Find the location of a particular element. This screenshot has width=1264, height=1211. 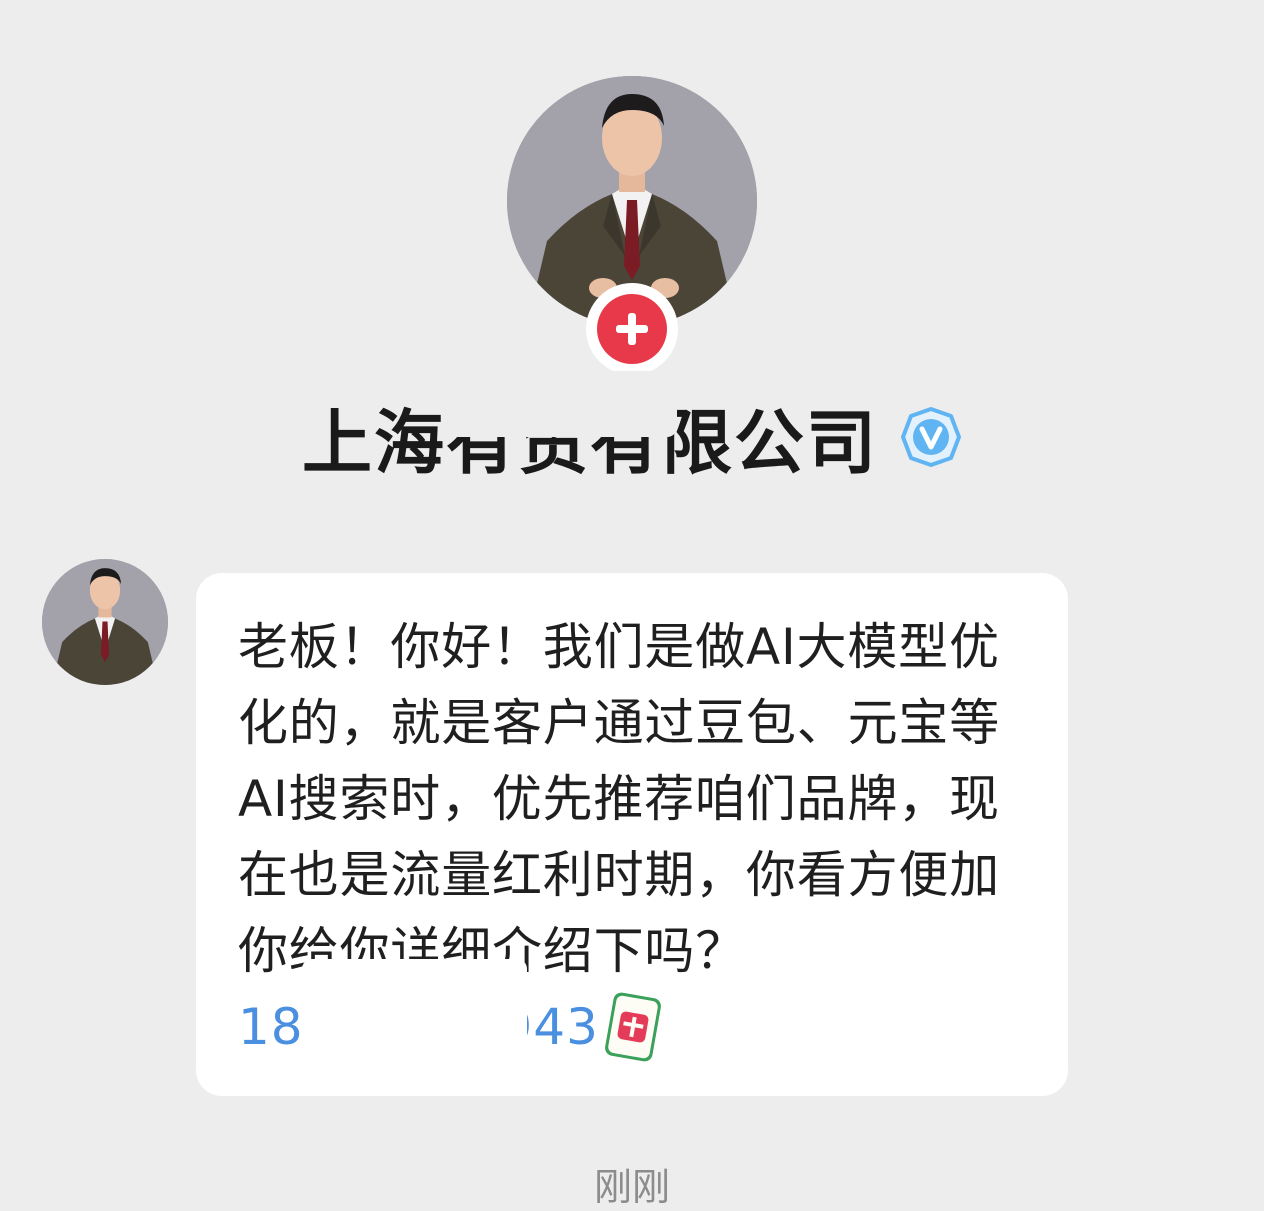

follow-button is located at coordinates (632, 329).